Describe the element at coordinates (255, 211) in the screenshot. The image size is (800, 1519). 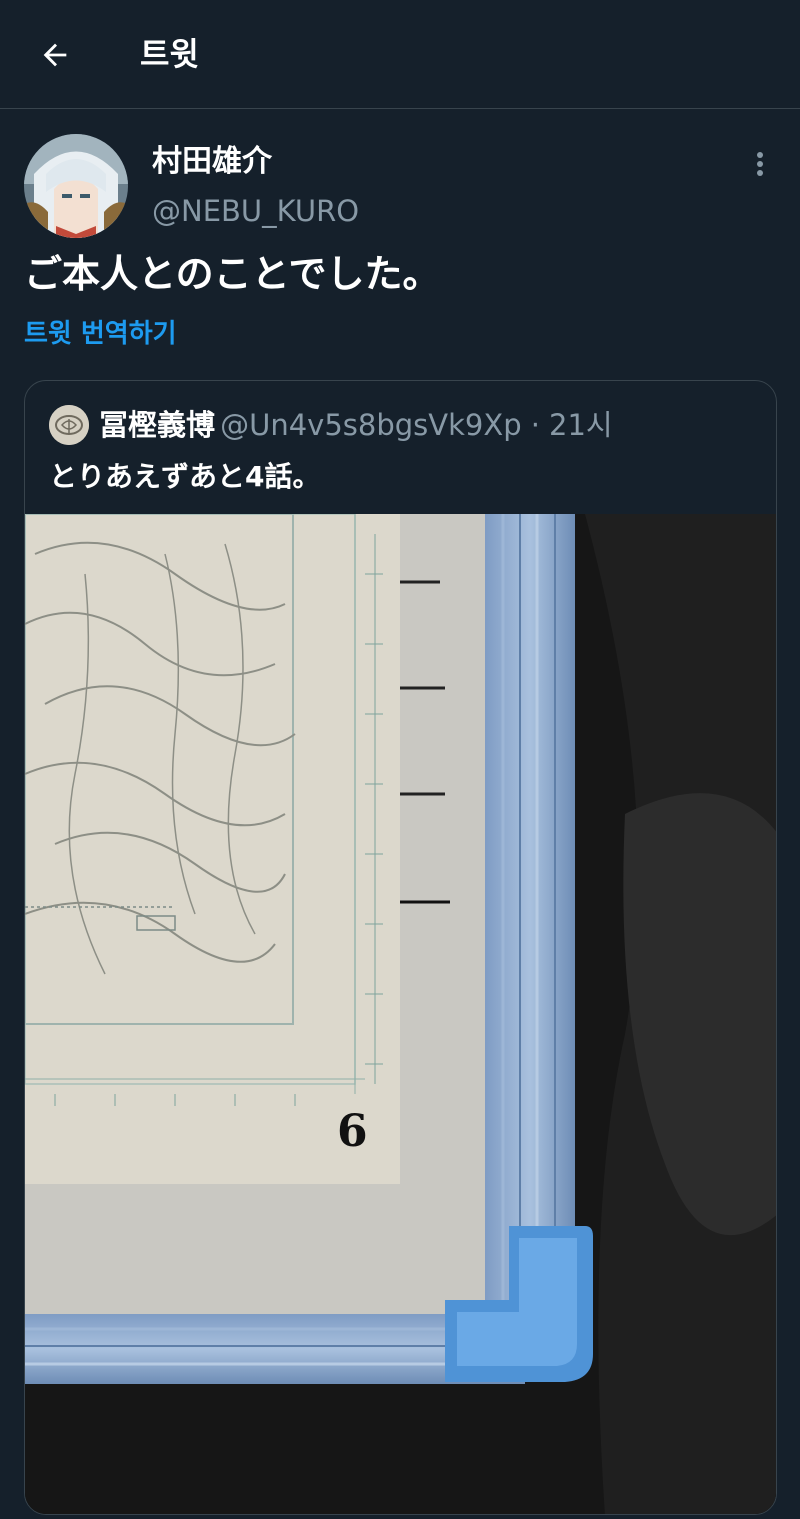
I see `author-handle: @NEBU_KURO` at that location.